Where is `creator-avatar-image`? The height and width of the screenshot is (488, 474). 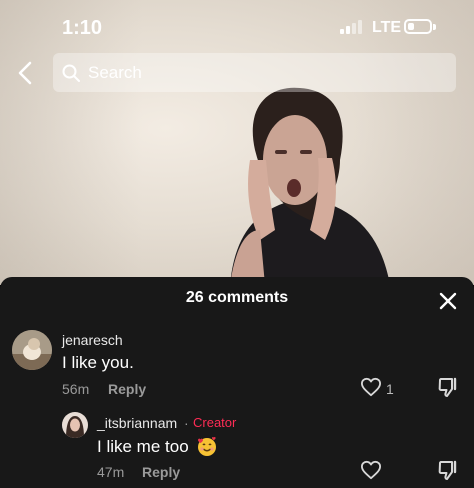
creator-avatar-image is located at coordinates (75, 425).